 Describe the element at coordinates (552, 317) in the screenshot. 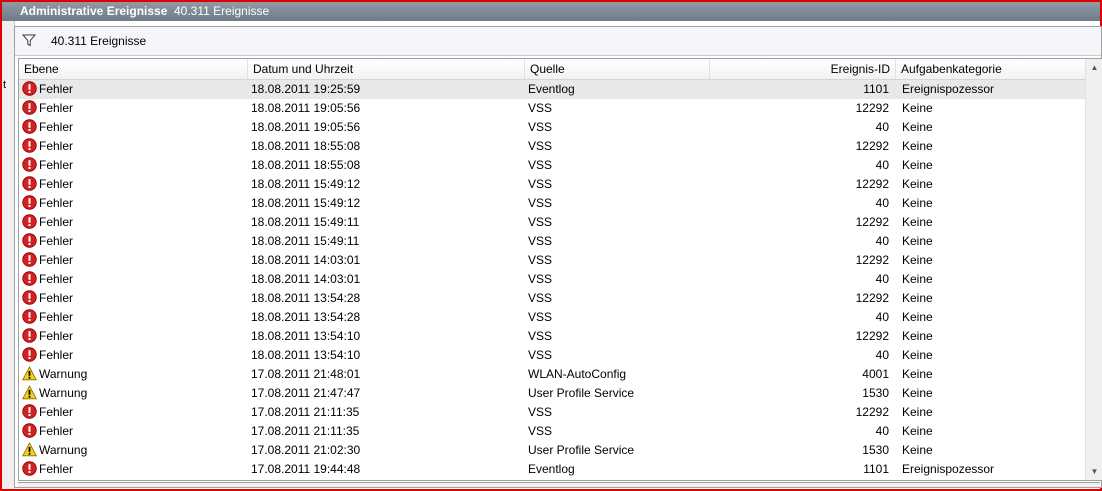

I see `table-row: Fehler 18.08.2011 13:54:28 VSS 40 Keine` at that location.